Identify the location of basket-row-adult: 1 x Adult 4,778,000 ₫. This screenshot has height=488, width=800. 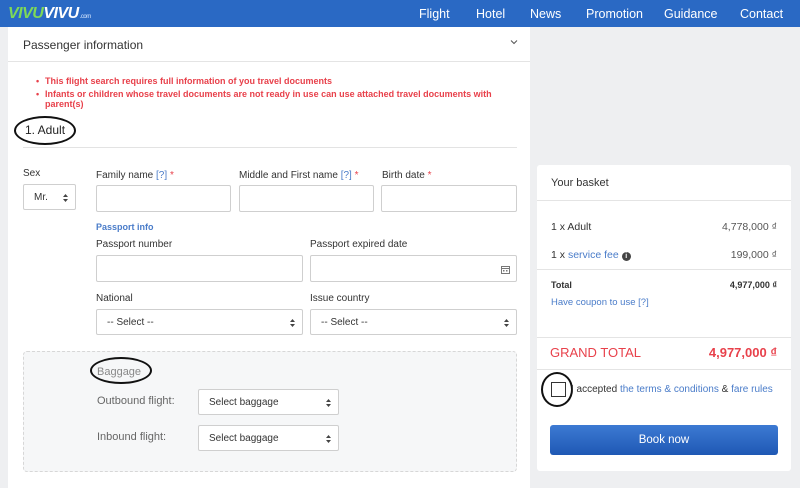
(664, 227).